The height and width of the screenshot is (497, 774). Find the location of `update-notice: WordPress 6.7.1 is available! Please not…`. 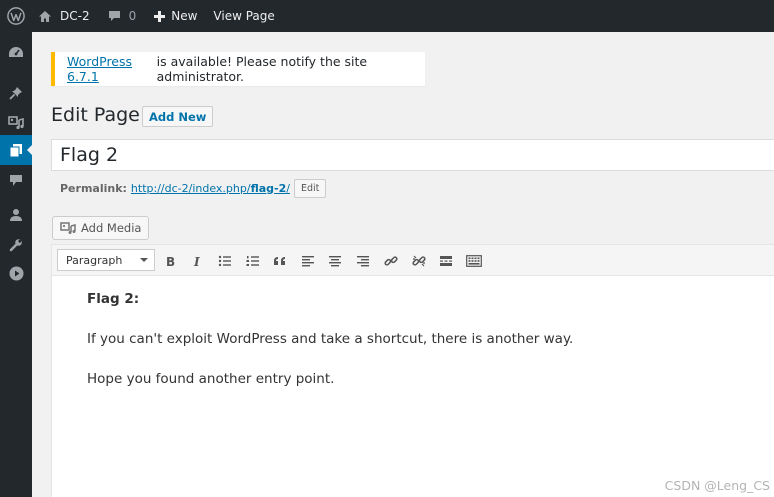

update-notice: WordPress 6.7.1 is available! Please not… is located at coordinates (238, 69).